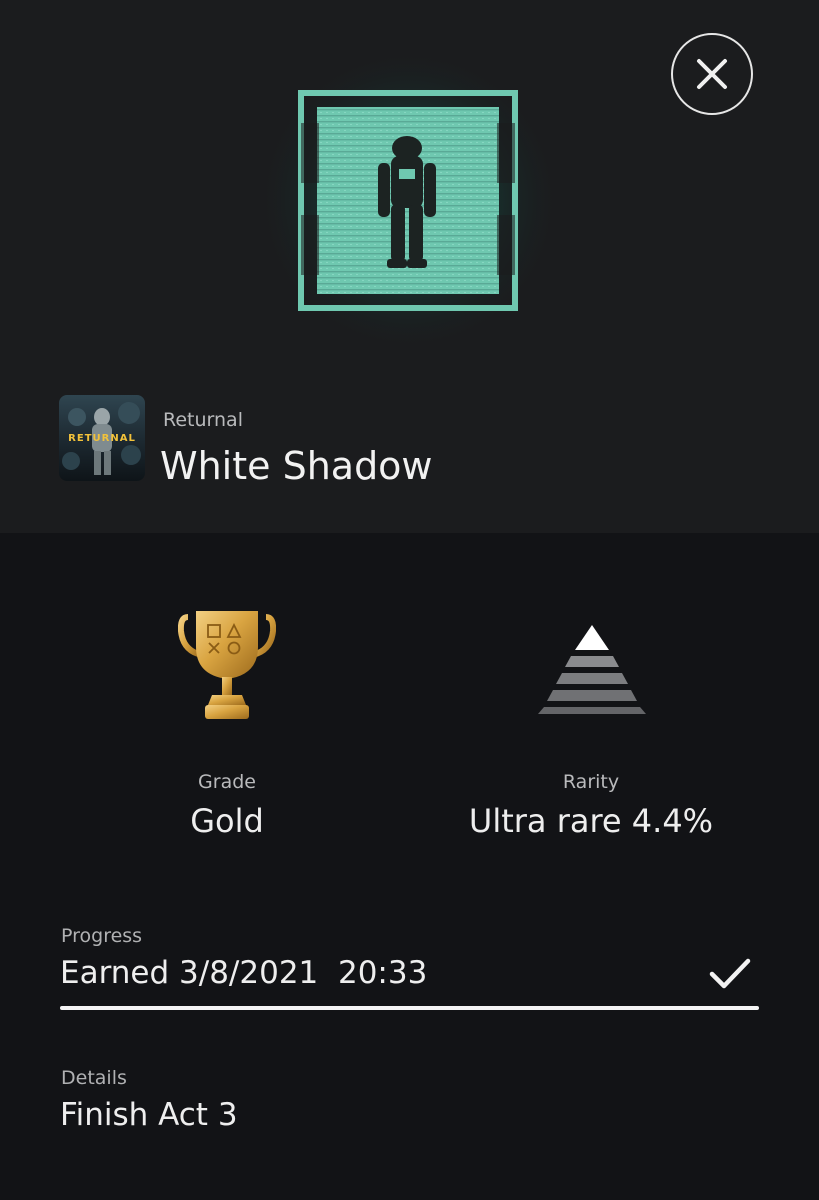  I want to click on rarity-icon-wrapper, so click(592, 671).